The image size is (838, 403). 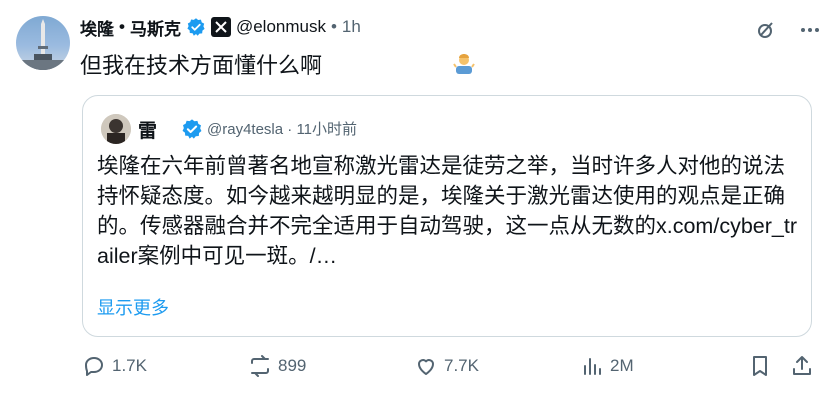 I want to click on author-handle: @elonmusk, so click(x=281, y=27).